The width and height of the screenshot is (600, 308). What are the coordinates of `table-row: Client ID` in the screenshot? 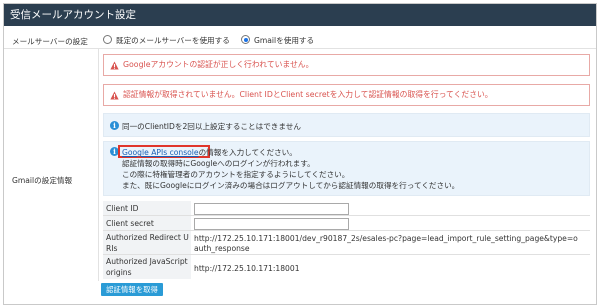 It's located at (346, 208).